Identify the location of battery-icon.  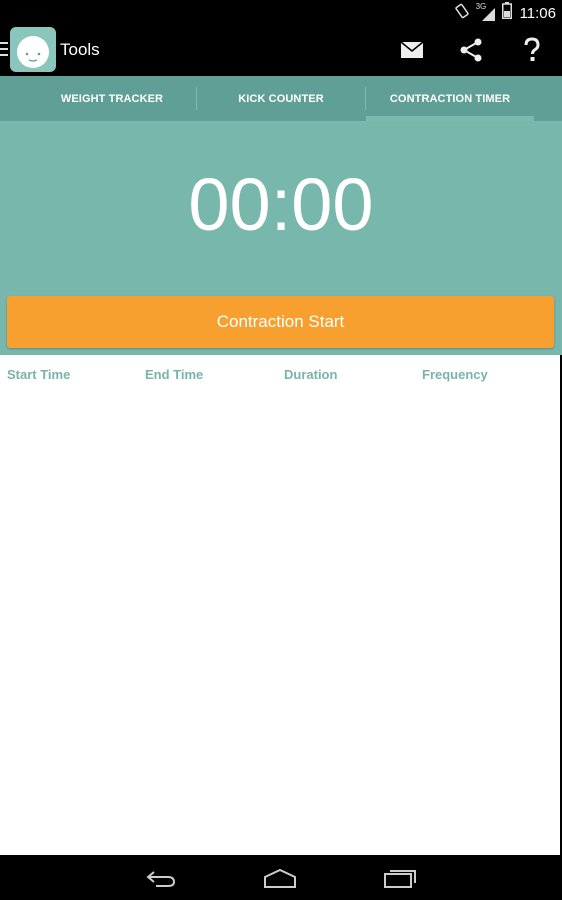
(506, 13).